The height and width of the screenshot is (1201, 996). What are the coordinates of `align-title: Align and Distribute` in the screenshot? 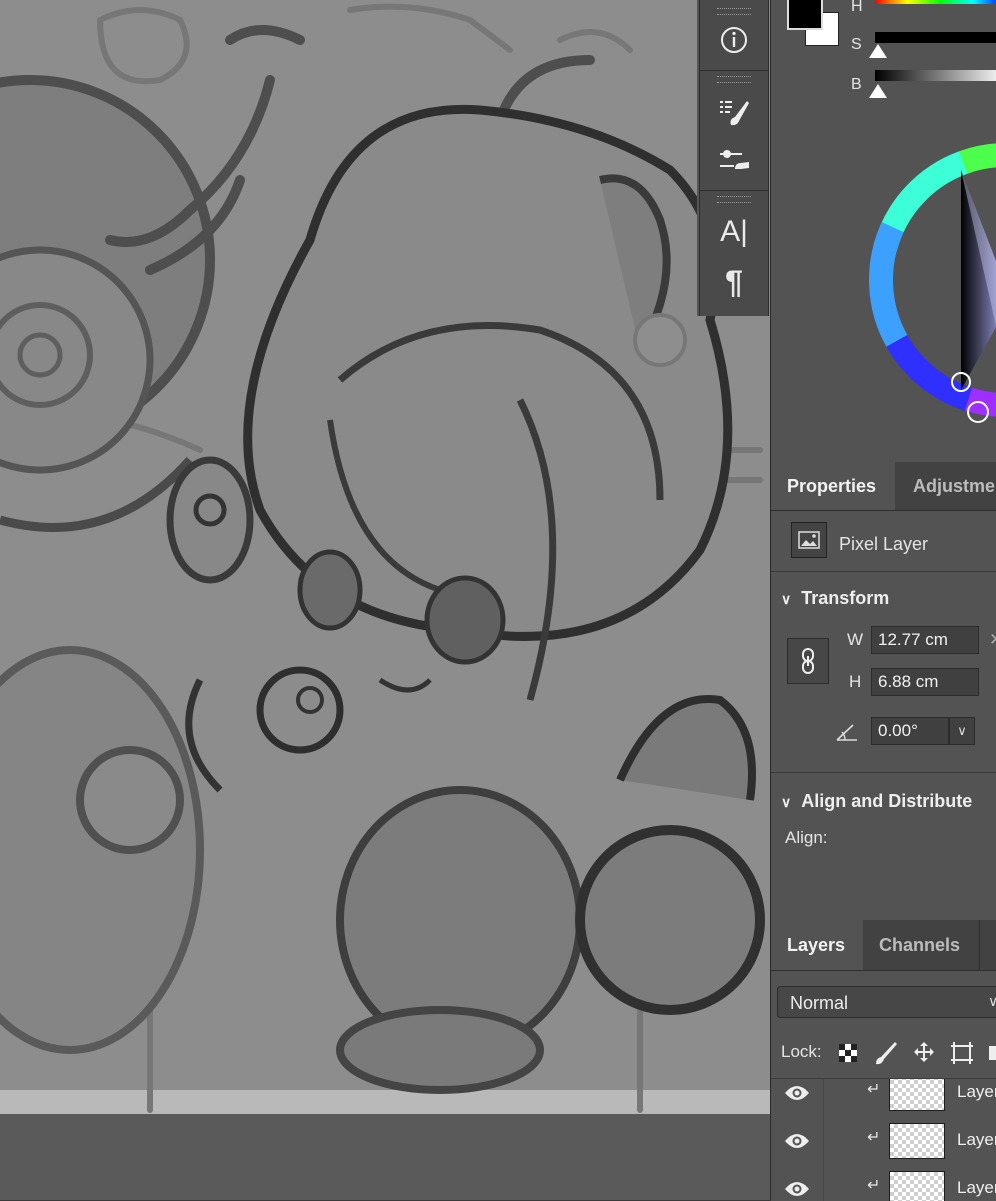 It's located at (887, 801).